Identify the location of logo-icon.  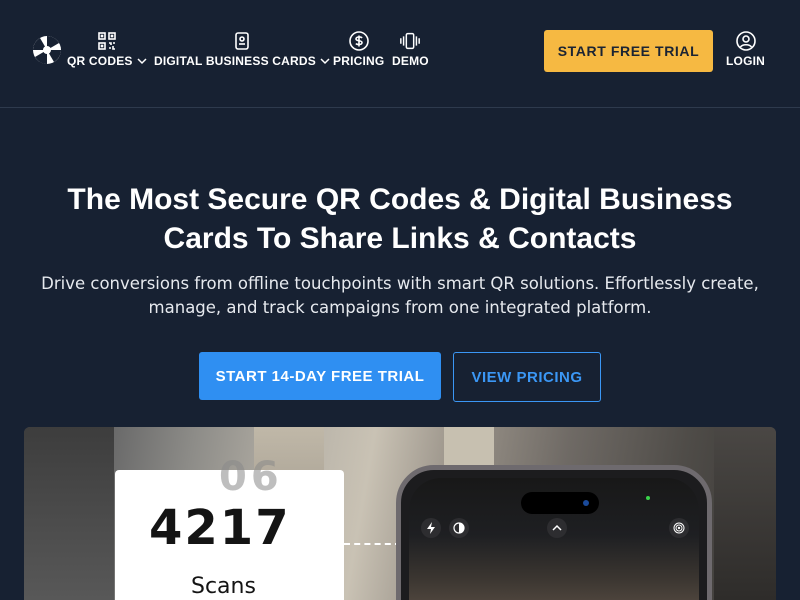
(47, 50).